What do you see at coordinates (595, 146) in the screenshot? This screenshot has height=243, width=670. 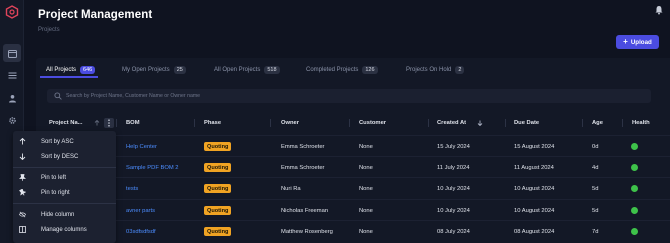 I see `age-cell: 0d` at bounding box center [595, 146].